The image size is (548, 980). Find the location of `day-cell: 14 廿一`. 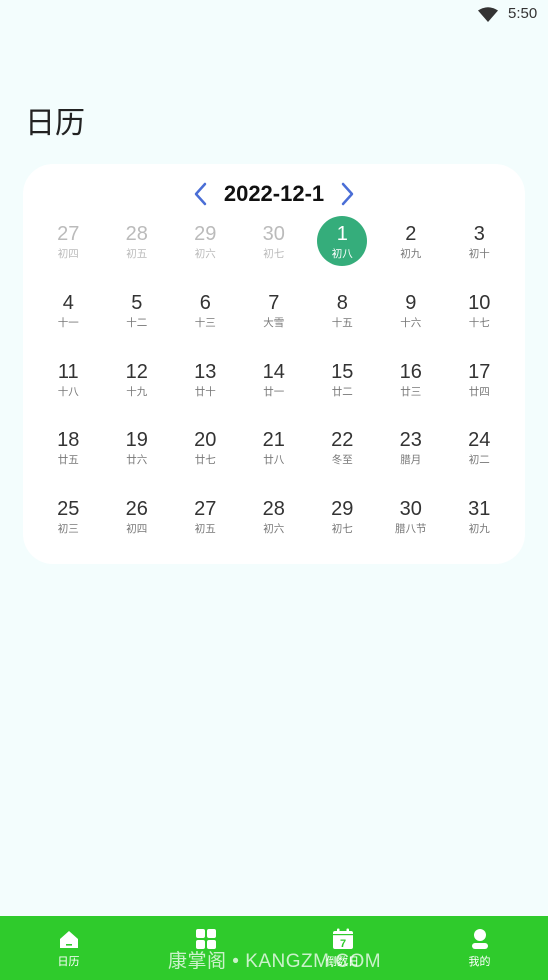

day-cell: 14 廿一 is located at coordinates (274, 386).